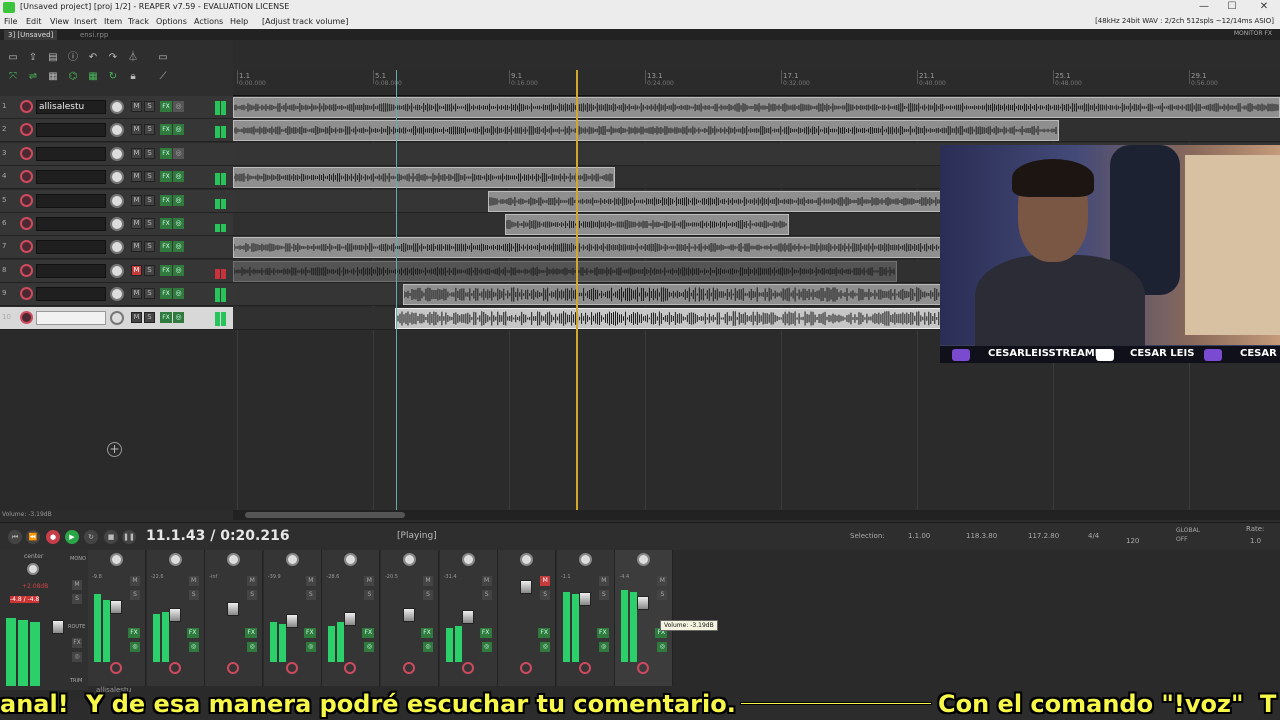  Describe the element at coordinates (239, 21) in the screenshot. I see `menu-help: Help` at that location.